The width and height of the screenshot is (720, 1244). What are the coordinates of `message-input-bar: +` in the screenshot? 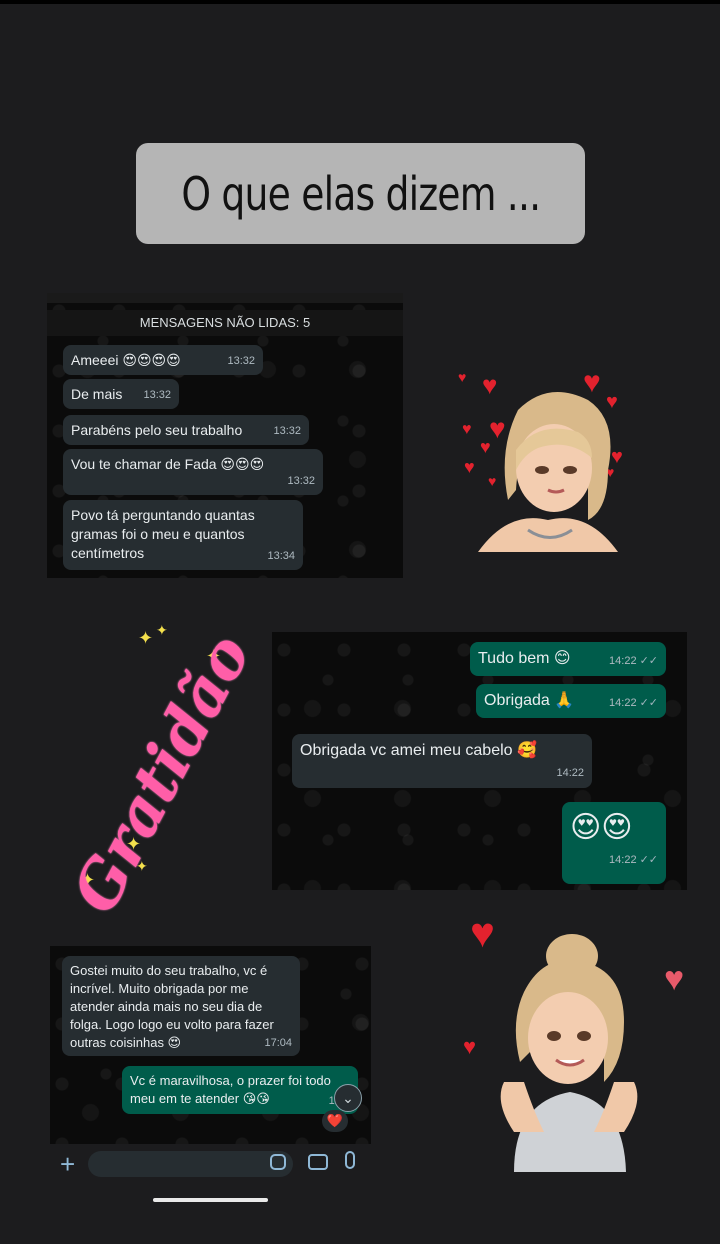 It's located at (210, 1164).